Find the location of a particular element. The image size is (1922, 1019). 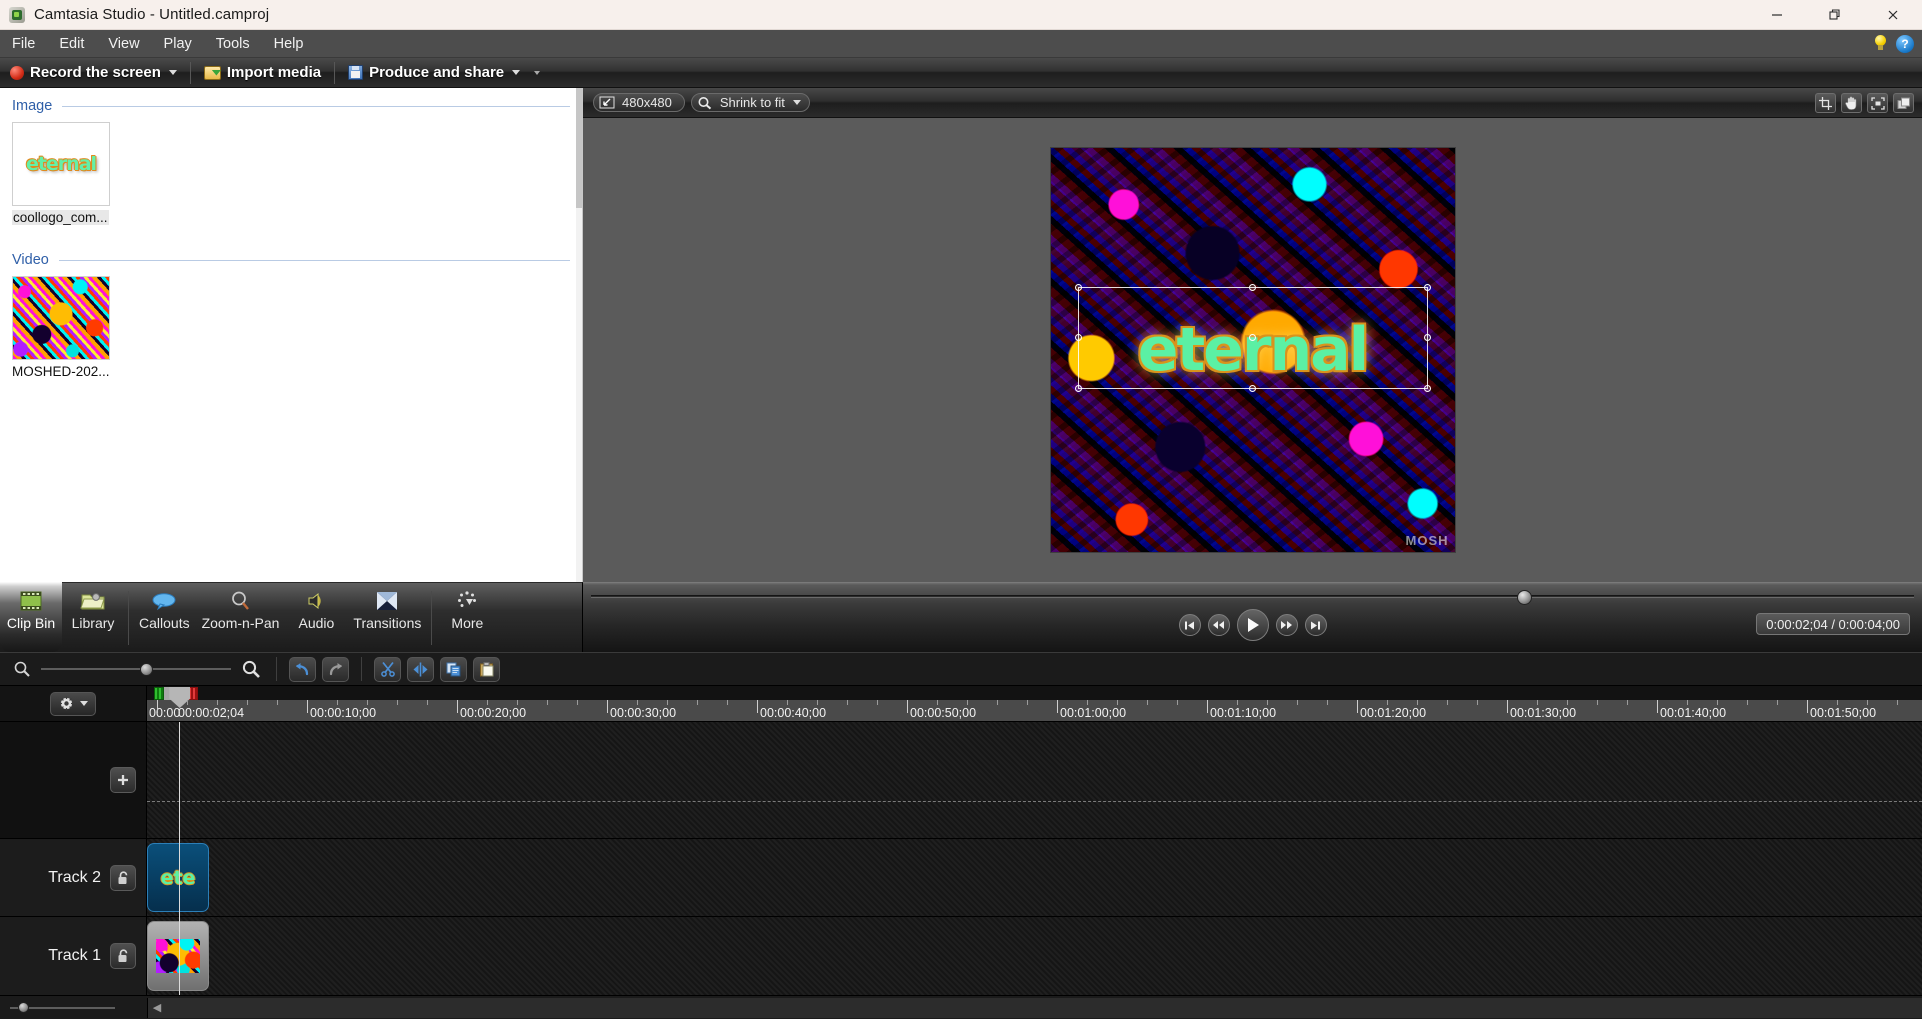

cut-button is located at coordinates (387, 669).